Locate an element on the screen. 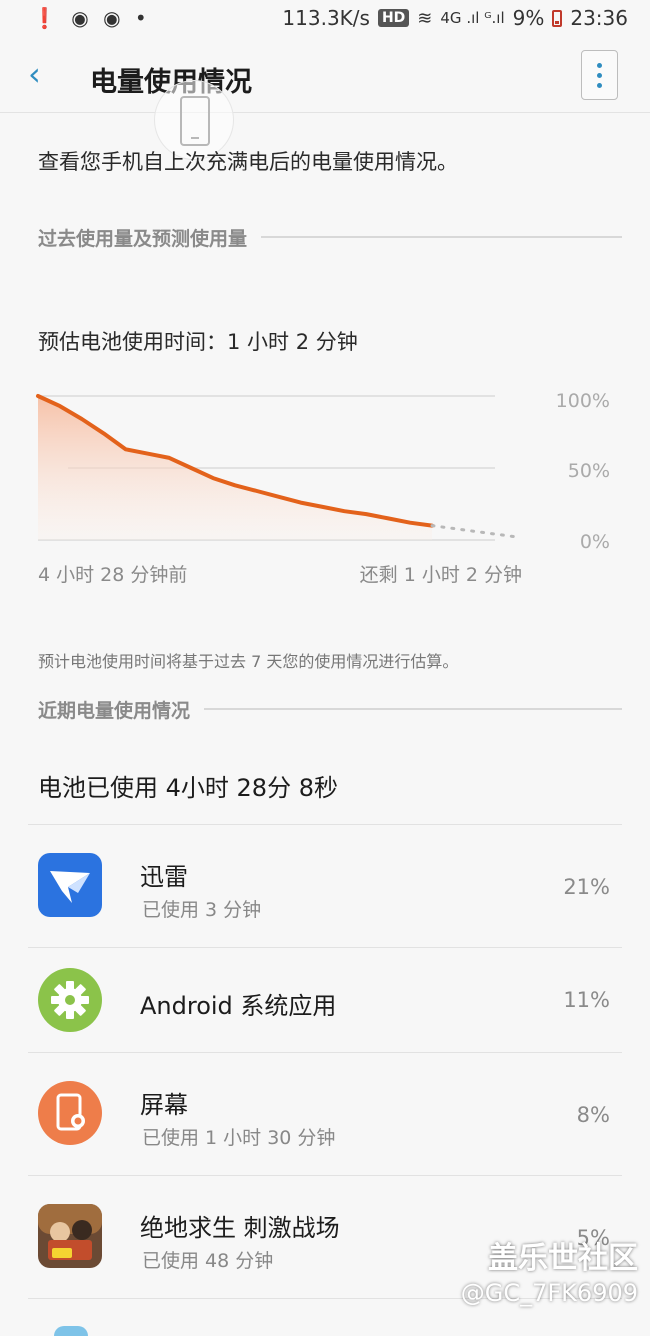  app-usage-time: 已使用 1 小时 30 分钟 is located at coordinates (239, 1138).